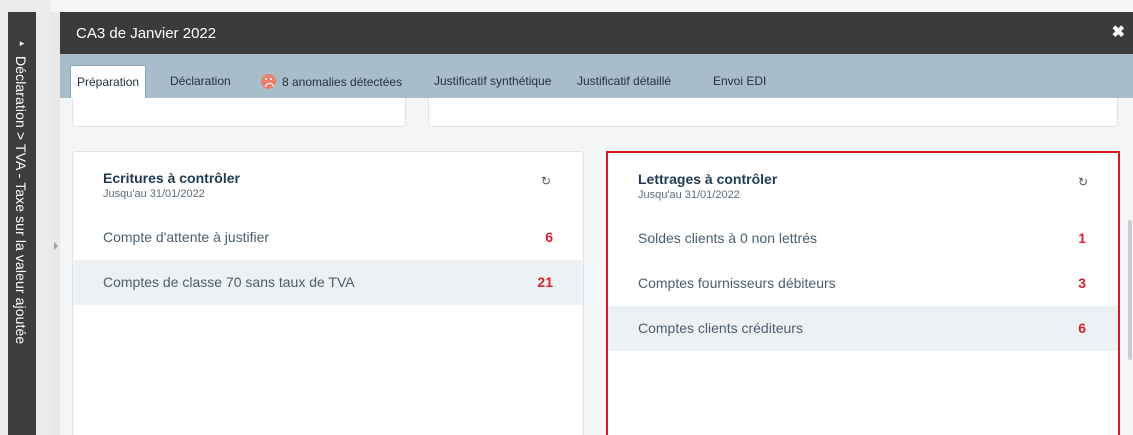 This screenshot has height=435, width=1133. Describe the element at coordinates (229, 282) in the screenshot. I see `row-label: Comptes de classe 70 sans taux de TVA` at that location.